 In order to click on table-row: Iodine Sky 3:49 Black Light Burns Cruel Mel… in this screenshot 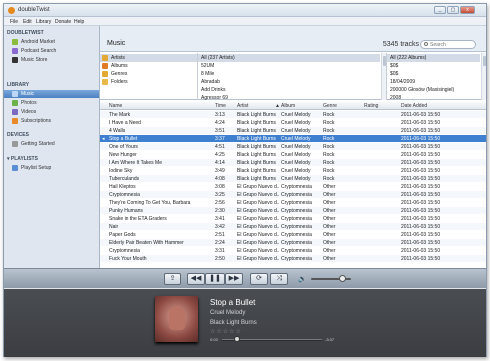, I will do `click(293, 170)`.